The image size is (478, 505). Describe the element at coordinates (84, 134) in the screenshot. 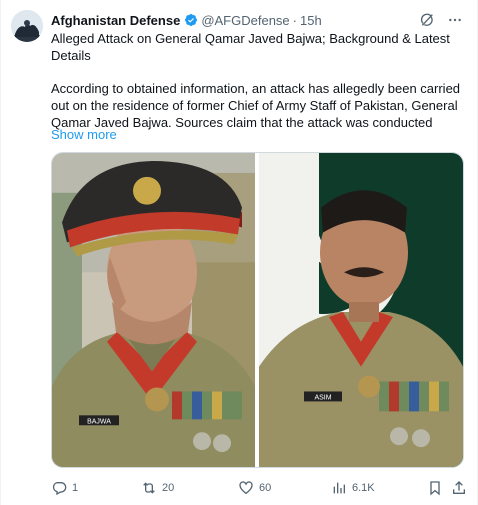

I see `show-more-link: Show more` at that location.